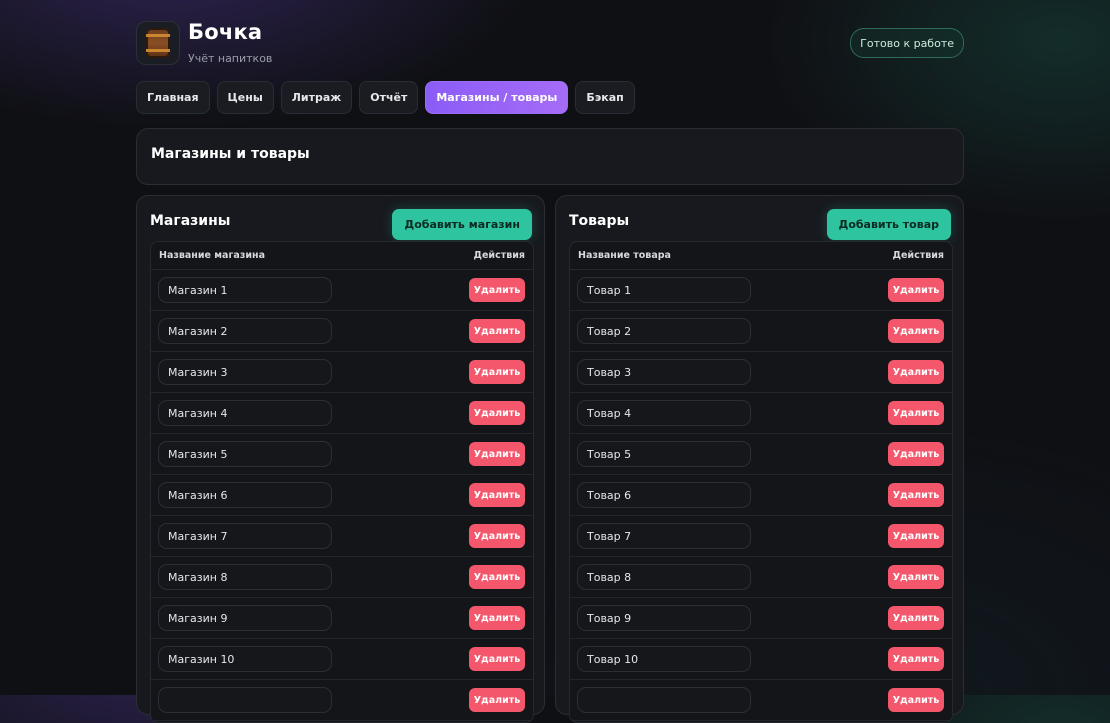  What do you see at coordinates (550, 156) in the screenshot?
I see `section-title: Магазины и товары` at bounding box center [550, 156].